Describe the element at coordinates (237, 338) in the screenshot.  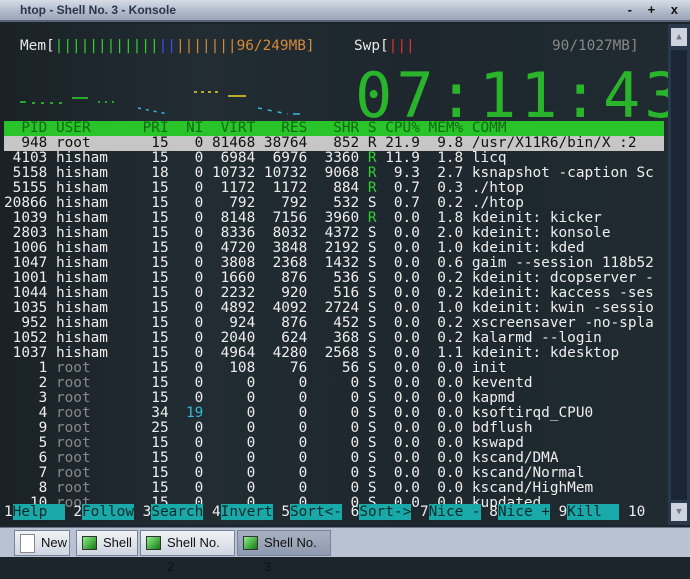
I see `cell: 2040` at that location.